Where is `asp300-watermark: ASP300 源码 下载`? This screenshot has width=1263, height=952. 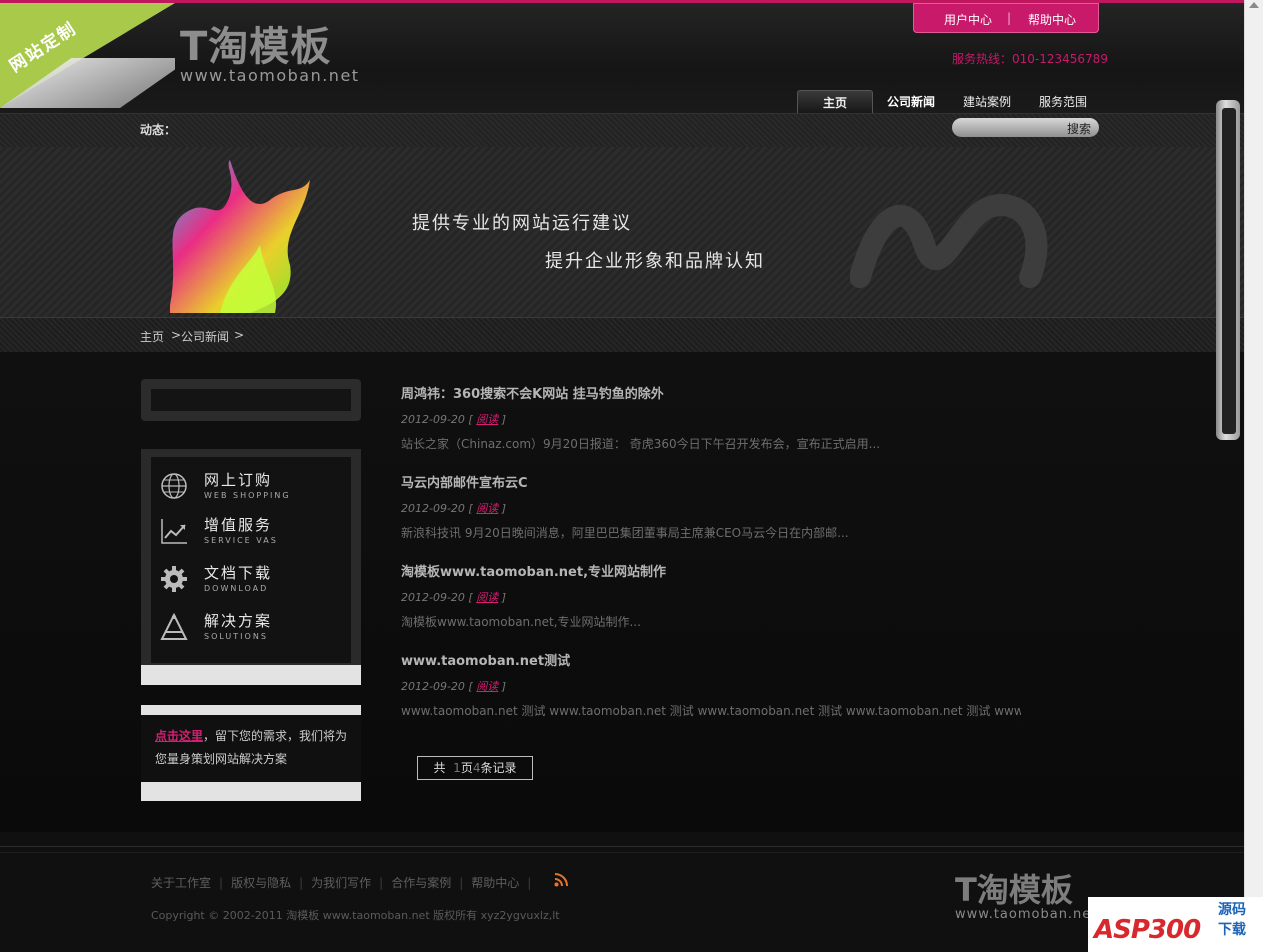
asp300-watermark: ASP300 源码 下载 is located at coordinates (1175, 924).